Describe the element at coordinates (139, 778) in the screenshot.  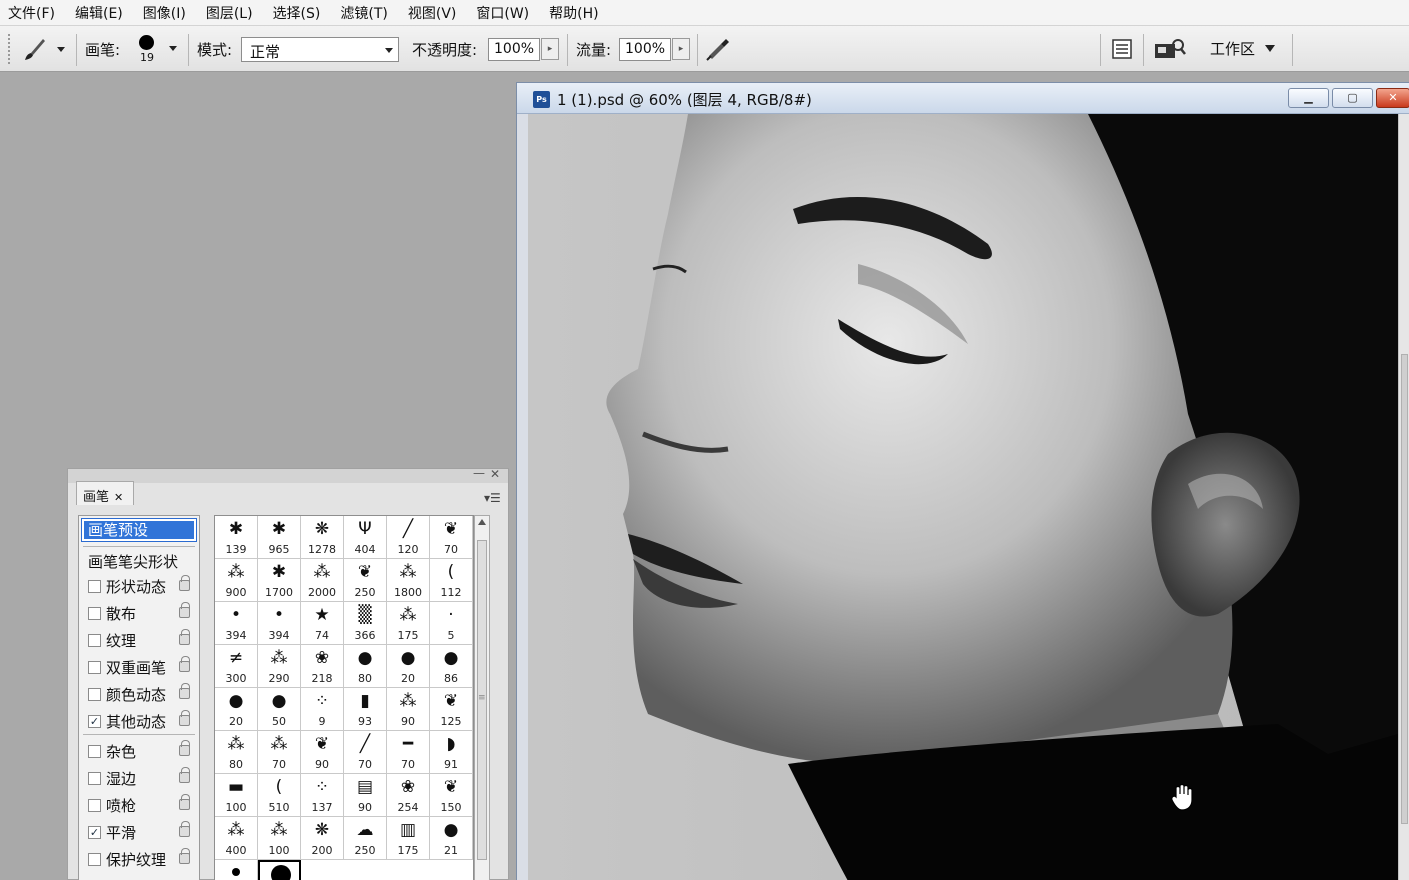
I see `brush-option-row: 湿边` at that location.